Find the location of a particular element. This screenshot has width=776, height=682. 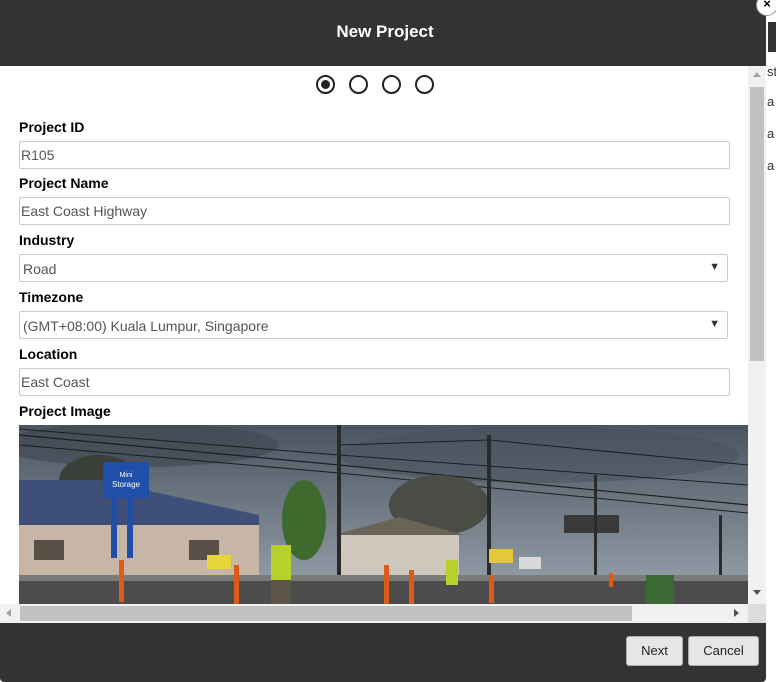

industry-value: Road is located at coordinates (40, 269).